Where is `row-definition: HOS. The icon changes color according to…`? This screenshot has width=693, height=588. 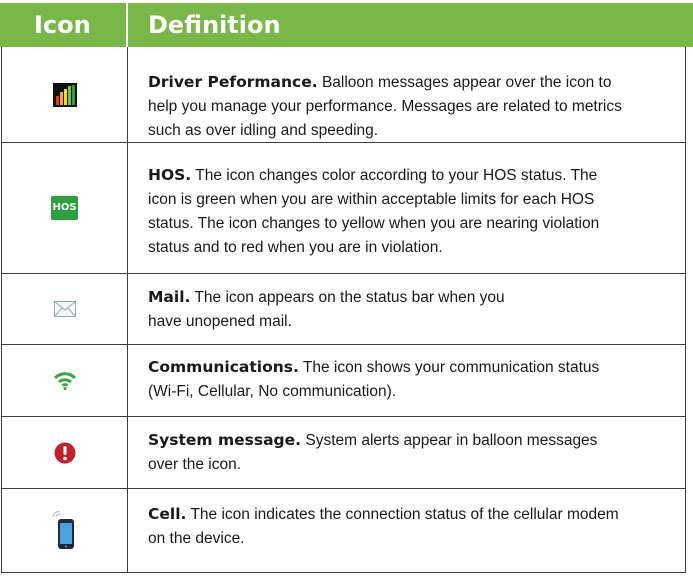
row-definition: HOS. The icon changes color according to… is located at coordinates (374, 211).